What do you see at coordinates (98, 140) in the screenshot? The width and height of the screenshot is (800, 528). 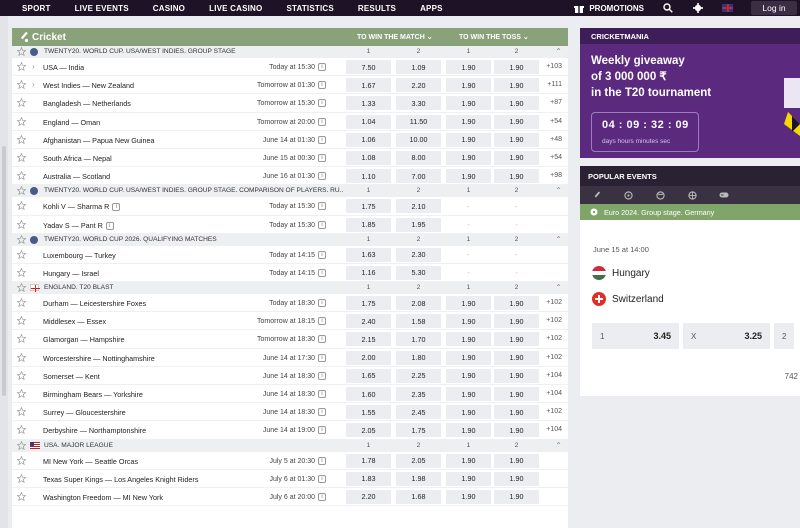 I see `event-teams: Afghanistan — Papua New Guinea` at bounding box center [98, 140].